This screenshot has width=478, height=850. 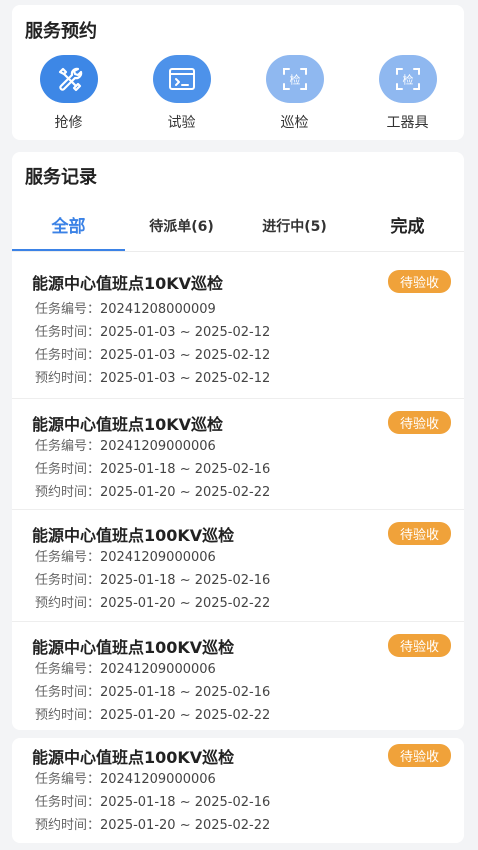 I want to click on service-booking-items: 抢修 试验 检 巡检 检 工器具, so click(x=238, y=93).